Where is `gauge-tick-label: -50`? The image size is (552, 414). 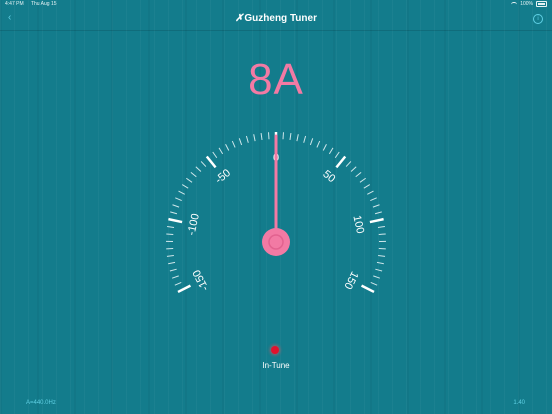
gauge-tick-label: -50 is located at coordinates (223, 176).